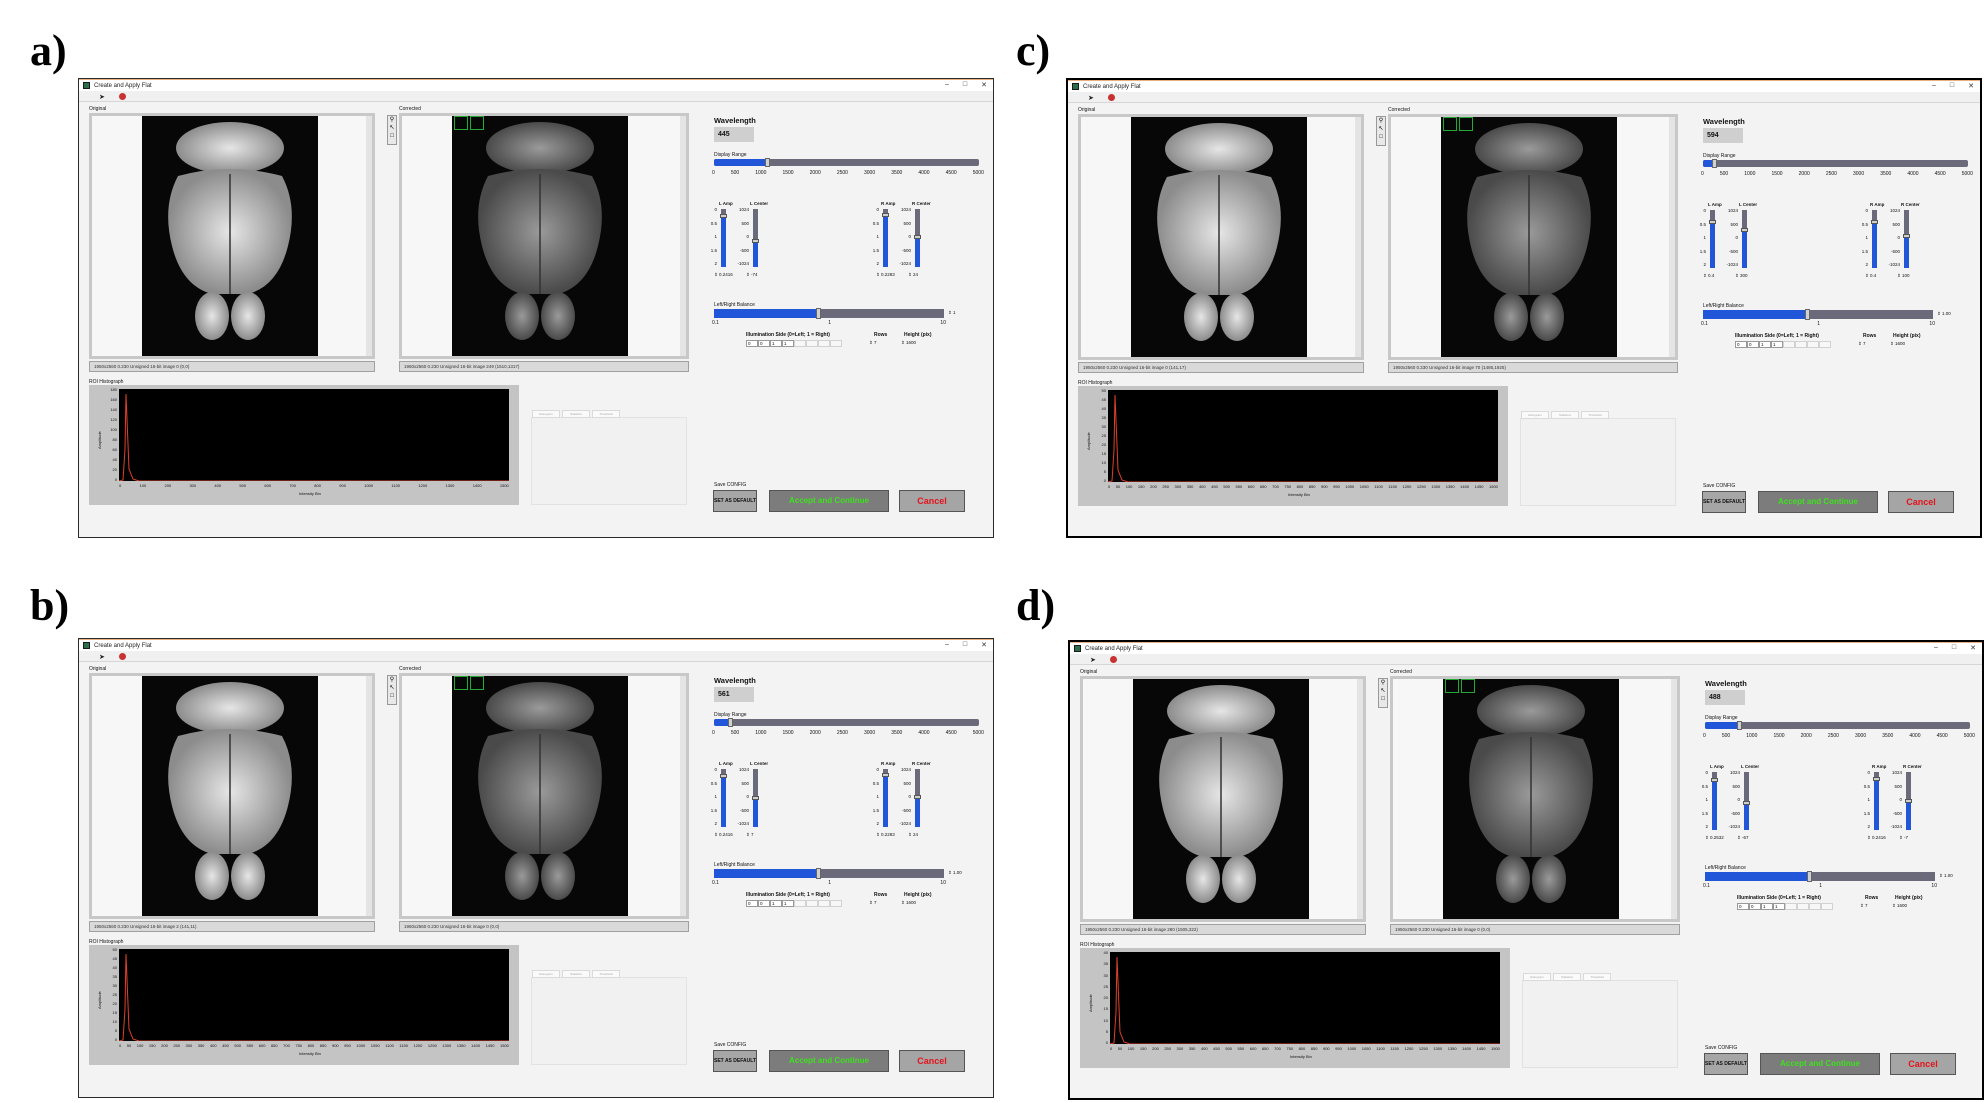 The height and width of the screenshot is (1102, 1986). I want to click on l-center-value: ⇕ 300, so click(1741, 276).